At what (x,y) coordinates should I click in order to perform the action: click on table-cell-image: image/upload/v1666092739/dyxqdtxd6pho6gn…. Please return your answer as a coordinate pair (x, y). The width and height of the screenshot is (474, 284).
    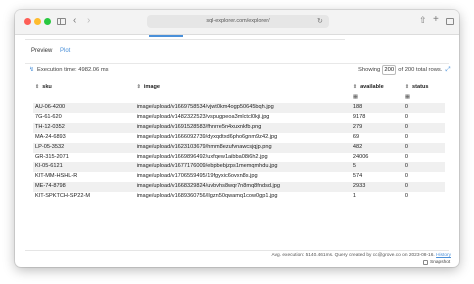
    Looking at the image, I should click on (242, 137).